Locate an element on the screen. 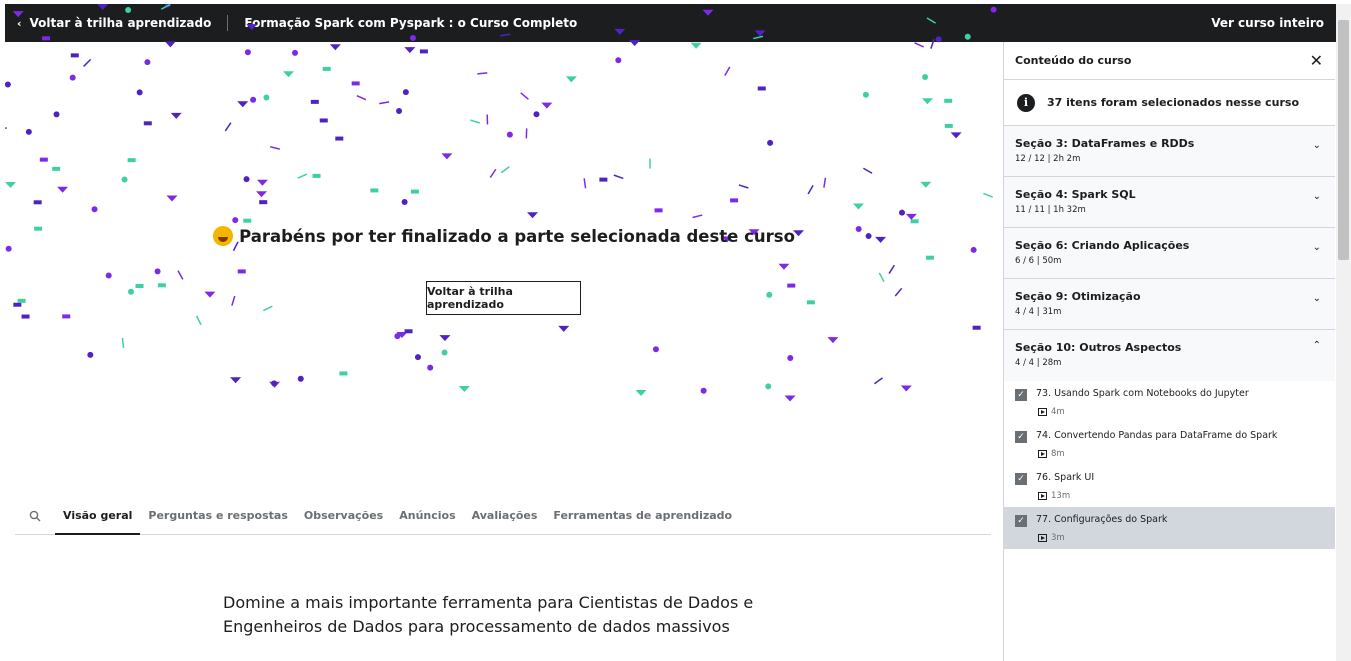 The width and height of the screenshot is (1351, 661). info-icon: i is located at coordinates (1026, 102).